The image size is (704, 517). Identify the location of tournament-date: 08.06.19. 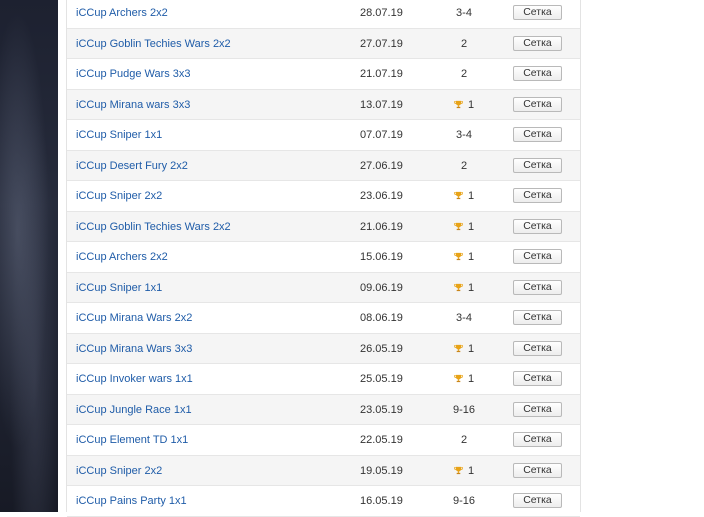
(381, 318).